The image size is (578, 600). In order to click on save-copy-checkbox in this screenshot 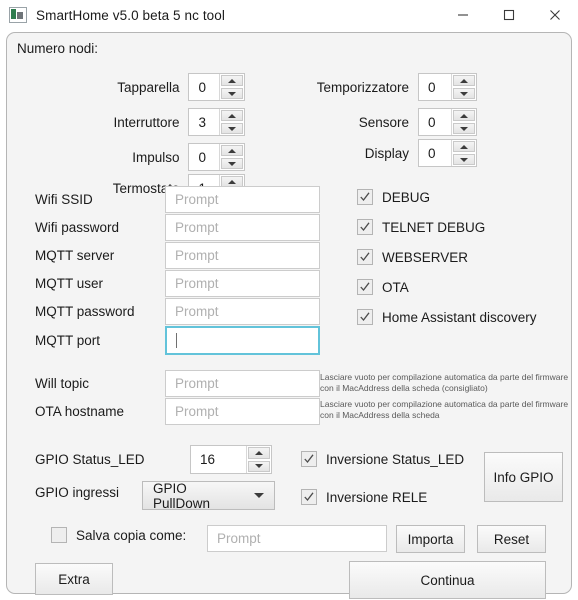, I will do `click(59, 535)`.